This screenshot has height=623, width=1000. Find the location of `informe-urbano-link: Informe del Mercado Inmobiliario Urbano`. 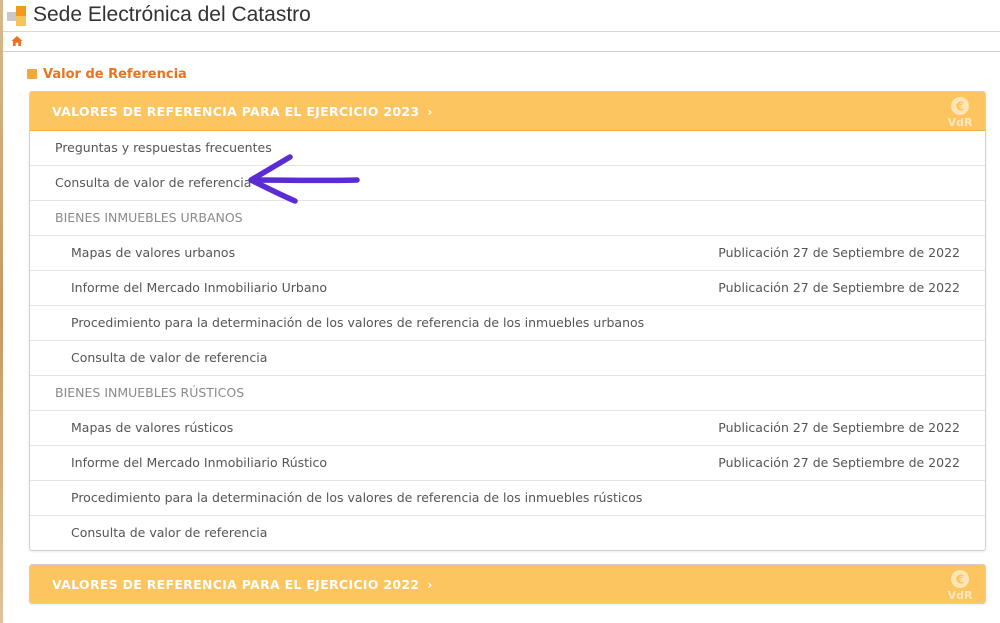

informe-urbano-link: Informe del Mercado Inmobiliario Urbano is located at coordinates (199, 288).